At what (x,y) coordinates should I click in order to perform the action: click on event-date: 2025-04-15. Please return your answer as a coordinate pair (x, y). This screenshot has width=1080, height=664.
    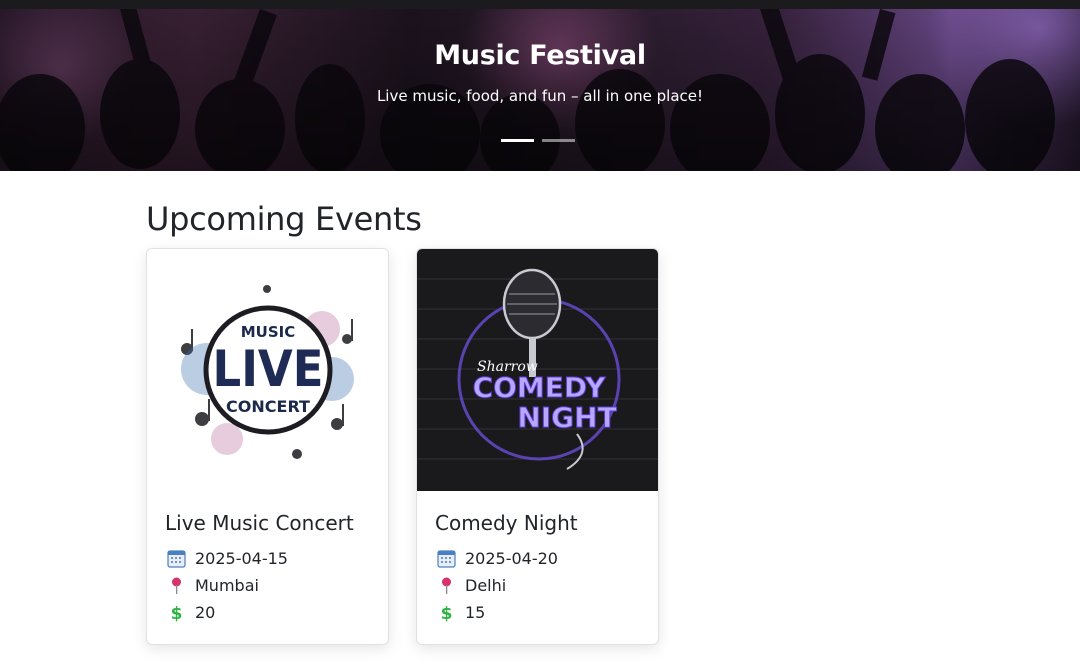
    Looking at the image, I should click on (241, 558).